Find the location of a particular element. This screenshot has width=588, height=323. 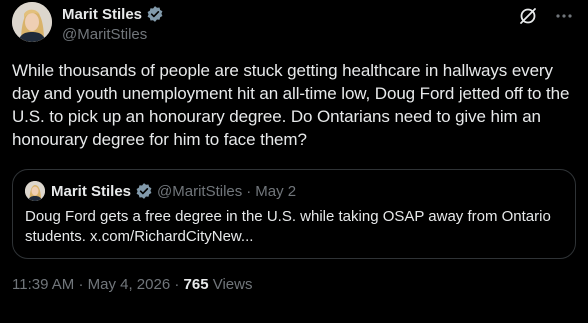

quoted-handle: @MaritStiles is located at coordinates (200, 191).